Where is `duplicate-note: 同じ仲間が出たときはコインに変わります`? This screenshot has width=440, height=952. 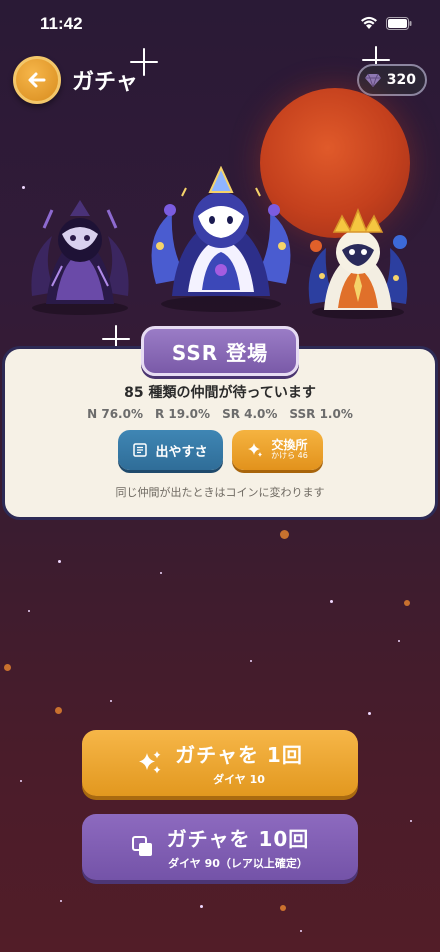
duplicate-note: 同じ仲間が出たときはコインに変わります is located at coordinates (220, 492).